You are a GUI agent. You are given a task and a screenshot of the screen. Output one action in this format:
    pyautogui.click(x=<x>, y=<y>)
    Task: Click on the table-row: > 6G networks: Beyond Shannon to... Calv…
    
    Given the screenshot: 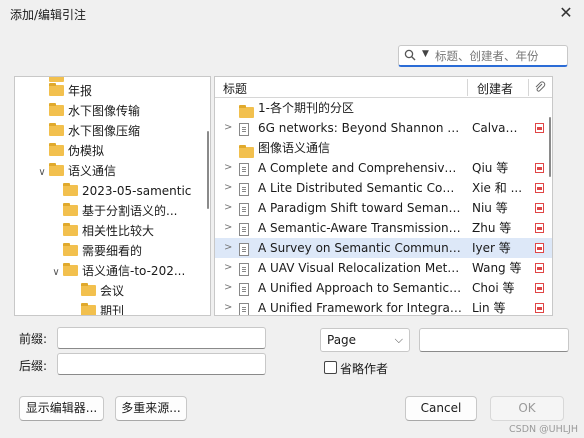 What is the action you would take?
    pyautogui.click(x=383, y=128)
    